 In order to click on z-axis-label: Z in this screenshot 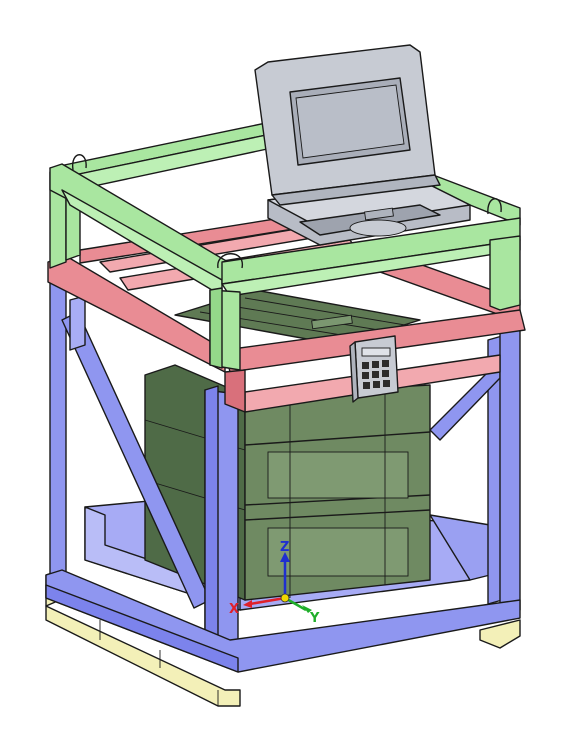, I will do `click(284, 547)`.